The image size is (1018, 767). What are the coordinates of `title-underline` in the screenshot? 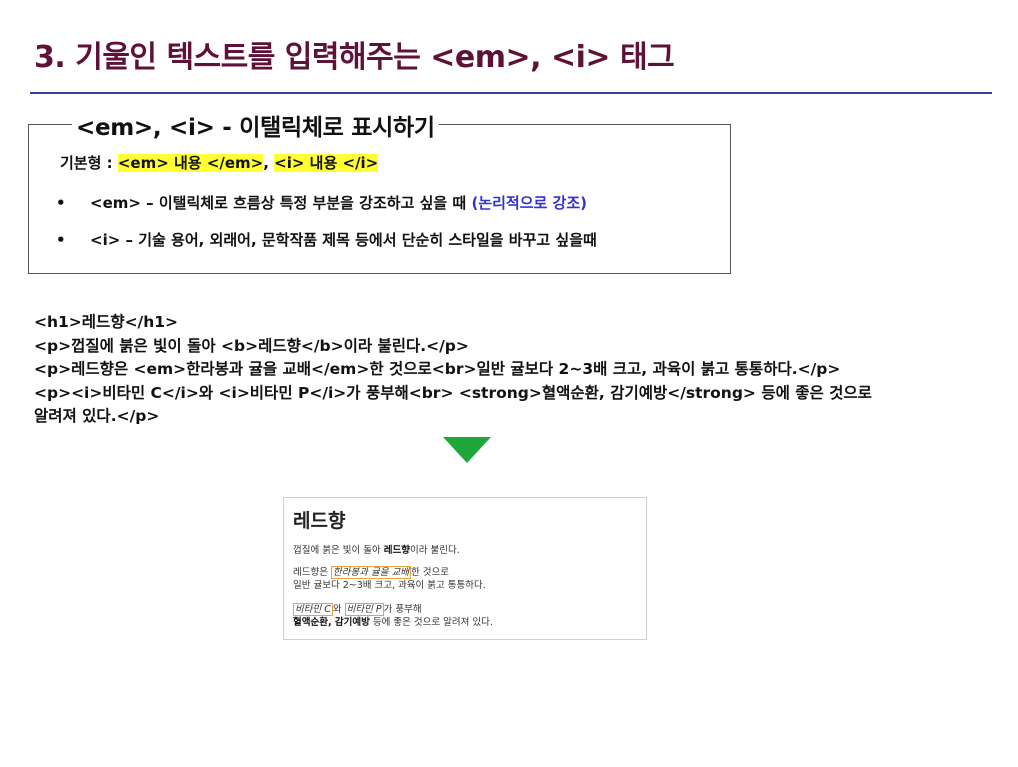 It's located at (511, 93).